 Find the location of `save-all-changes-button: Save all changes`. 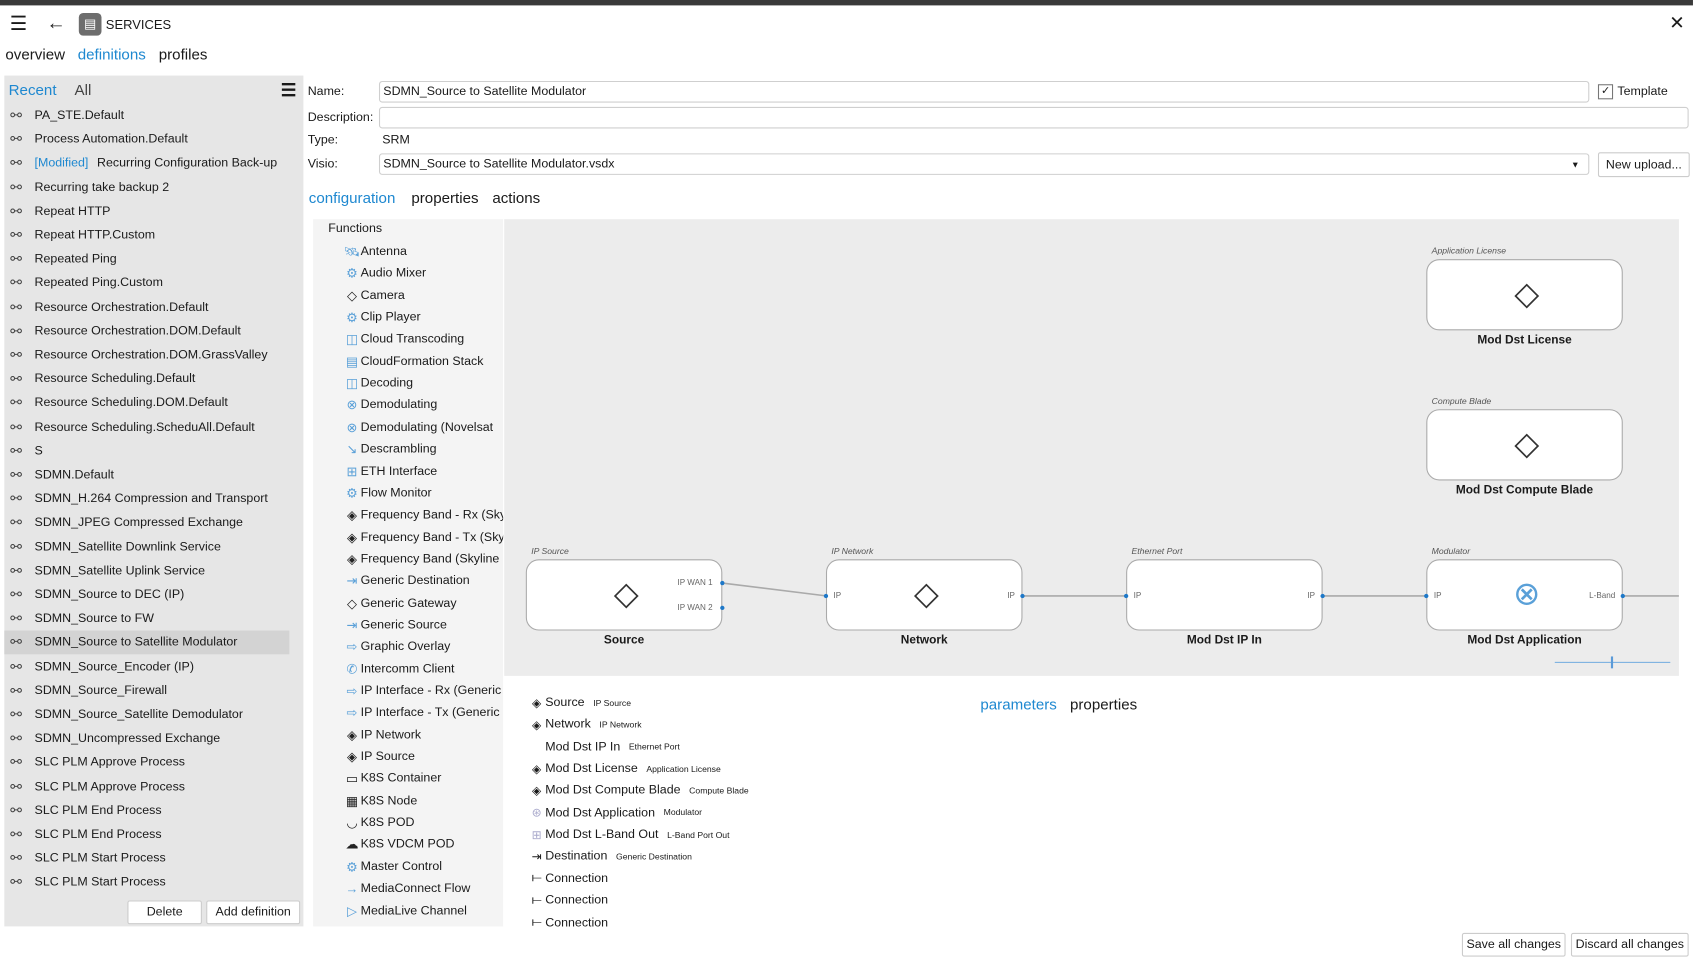

save-all-changes-button: Save all changes is located at coordinates (1513, 944).